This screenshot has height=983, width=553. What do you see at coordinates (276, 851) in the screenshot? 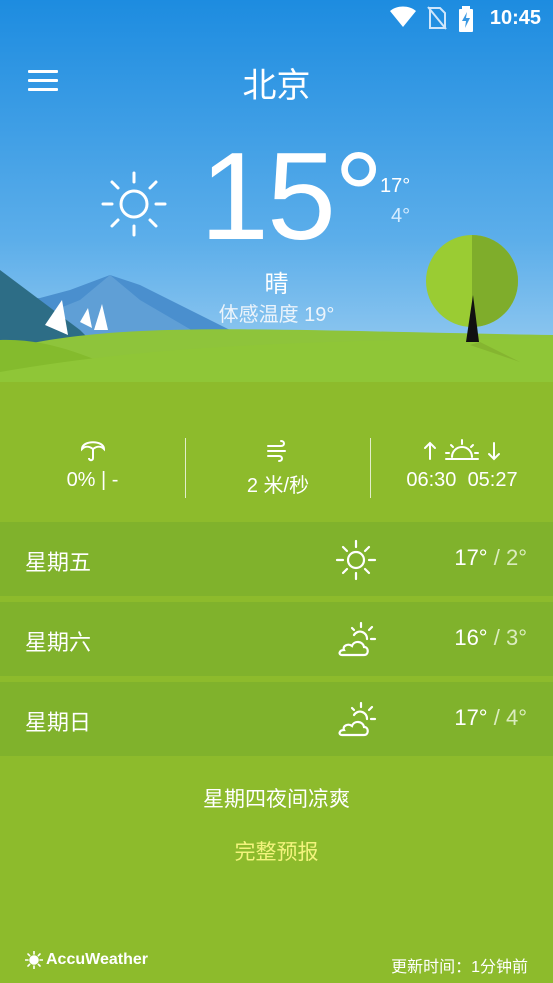
I see `full-forecast-link: 完整预报` at bounding box center [276, 851].